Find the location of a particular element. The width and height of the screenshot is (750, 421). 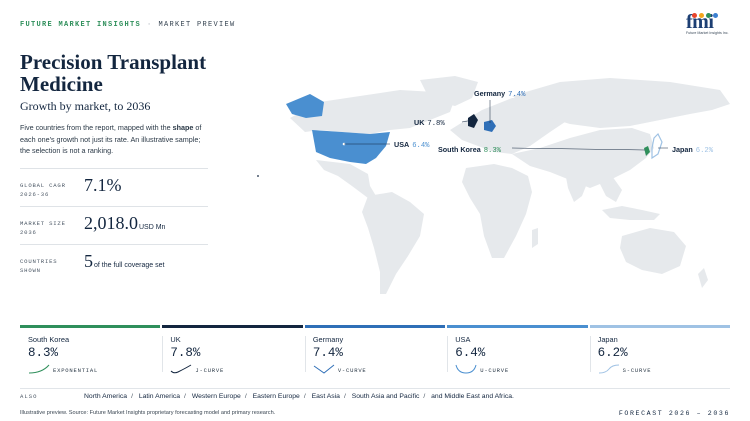

region-link: South Asia and Pacific is located at coordinates (386, 396).